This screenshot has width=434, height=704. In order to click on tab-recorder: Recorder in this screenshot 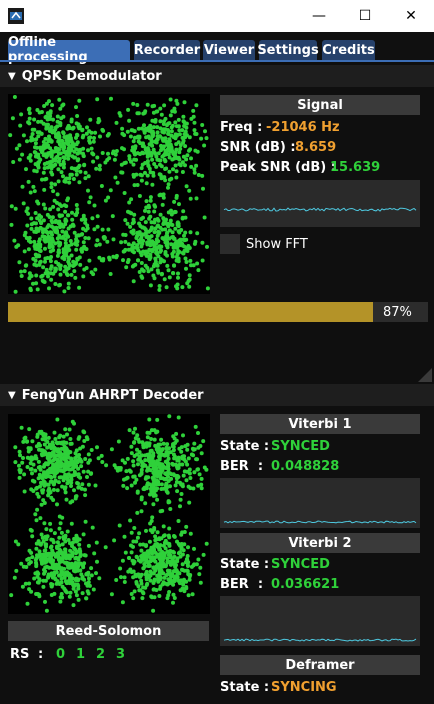, I will do `click(167, 50)`.